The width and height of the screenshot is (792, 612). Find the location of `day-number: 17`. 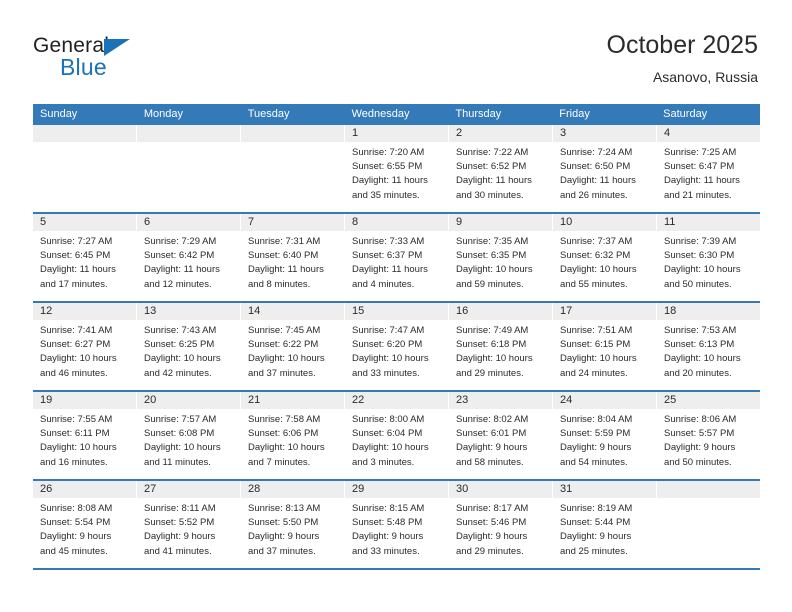

day-number: 17 is located at coordinates (566, 311).